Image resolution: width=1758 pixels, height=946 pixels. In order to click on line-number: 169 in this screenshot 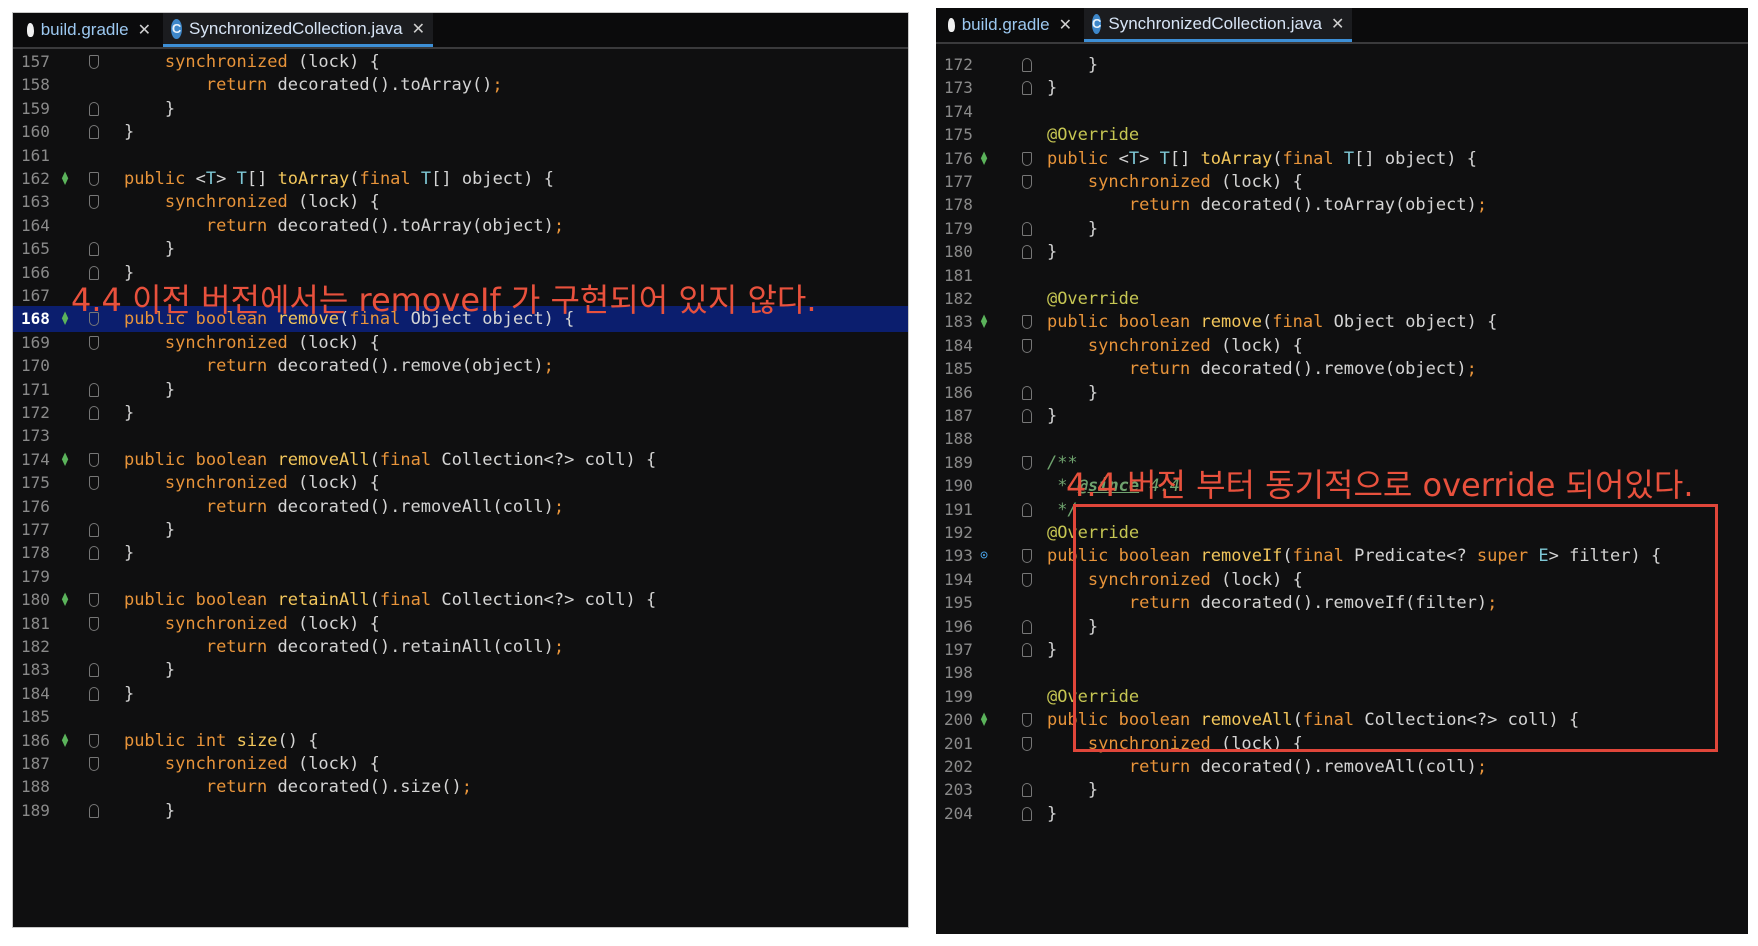, I will do `click(43, 343)`.